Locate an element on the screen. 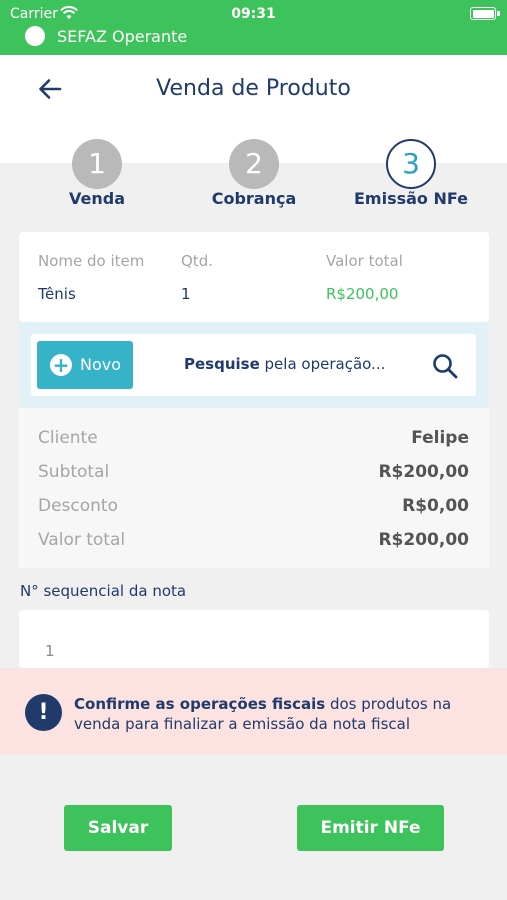  save-button: Salvar is located at coordinates (118, 828).